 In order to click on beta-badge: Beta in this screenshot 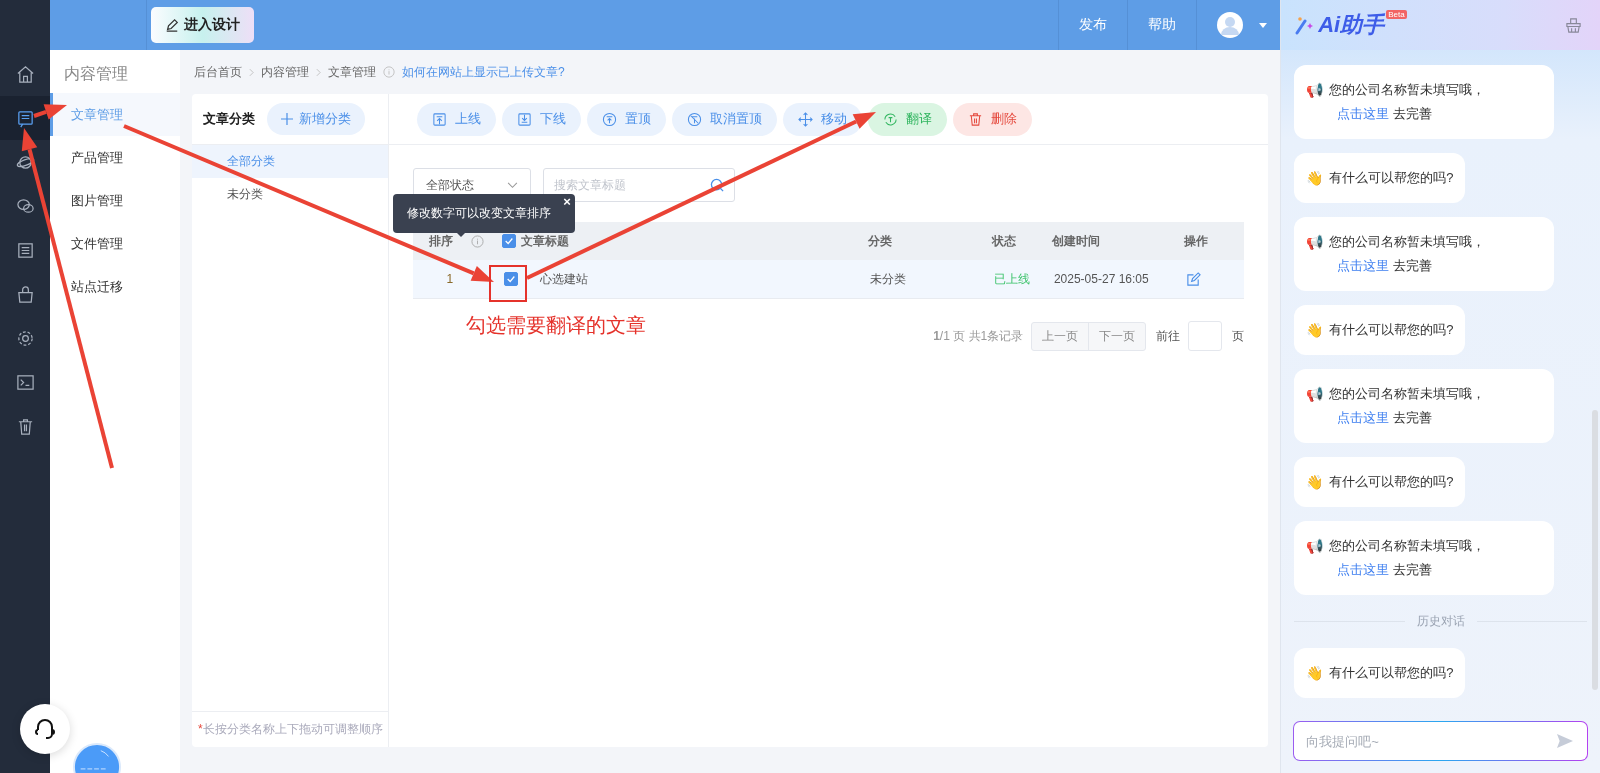, I will do `click(1396, 14)`.